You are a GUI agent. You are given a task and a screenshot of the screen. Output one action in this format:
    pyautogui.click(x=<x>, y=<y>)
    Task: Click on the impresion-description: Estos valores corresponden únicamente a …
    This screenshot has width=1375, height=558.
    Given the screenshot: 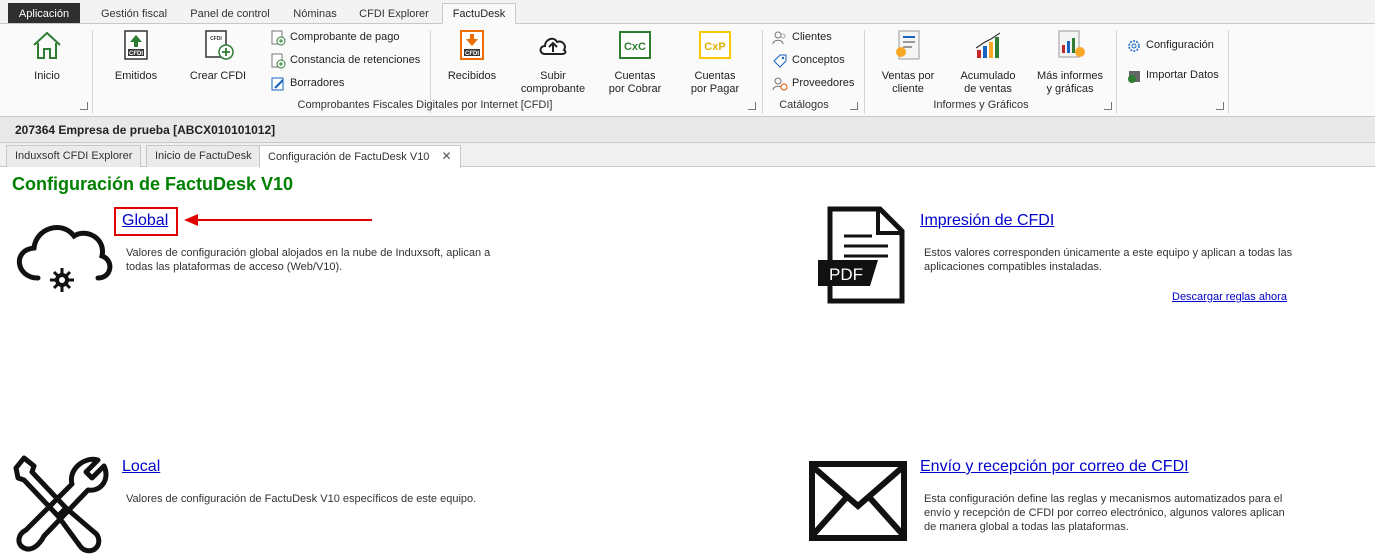 What is the action you would take?
    pyautogui.click(x=1108, y=260)
    